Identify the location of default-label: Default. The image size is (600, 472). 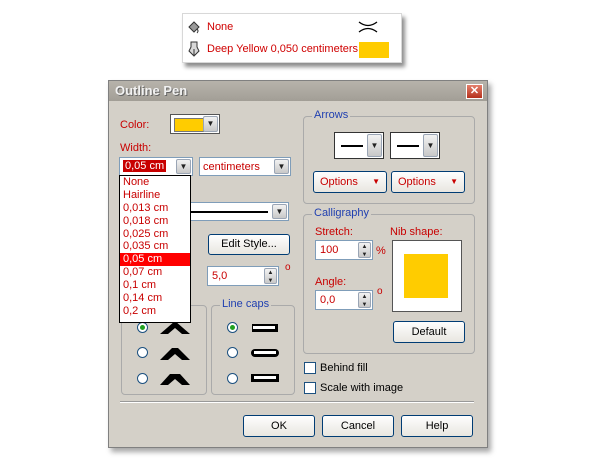
(429, 332).